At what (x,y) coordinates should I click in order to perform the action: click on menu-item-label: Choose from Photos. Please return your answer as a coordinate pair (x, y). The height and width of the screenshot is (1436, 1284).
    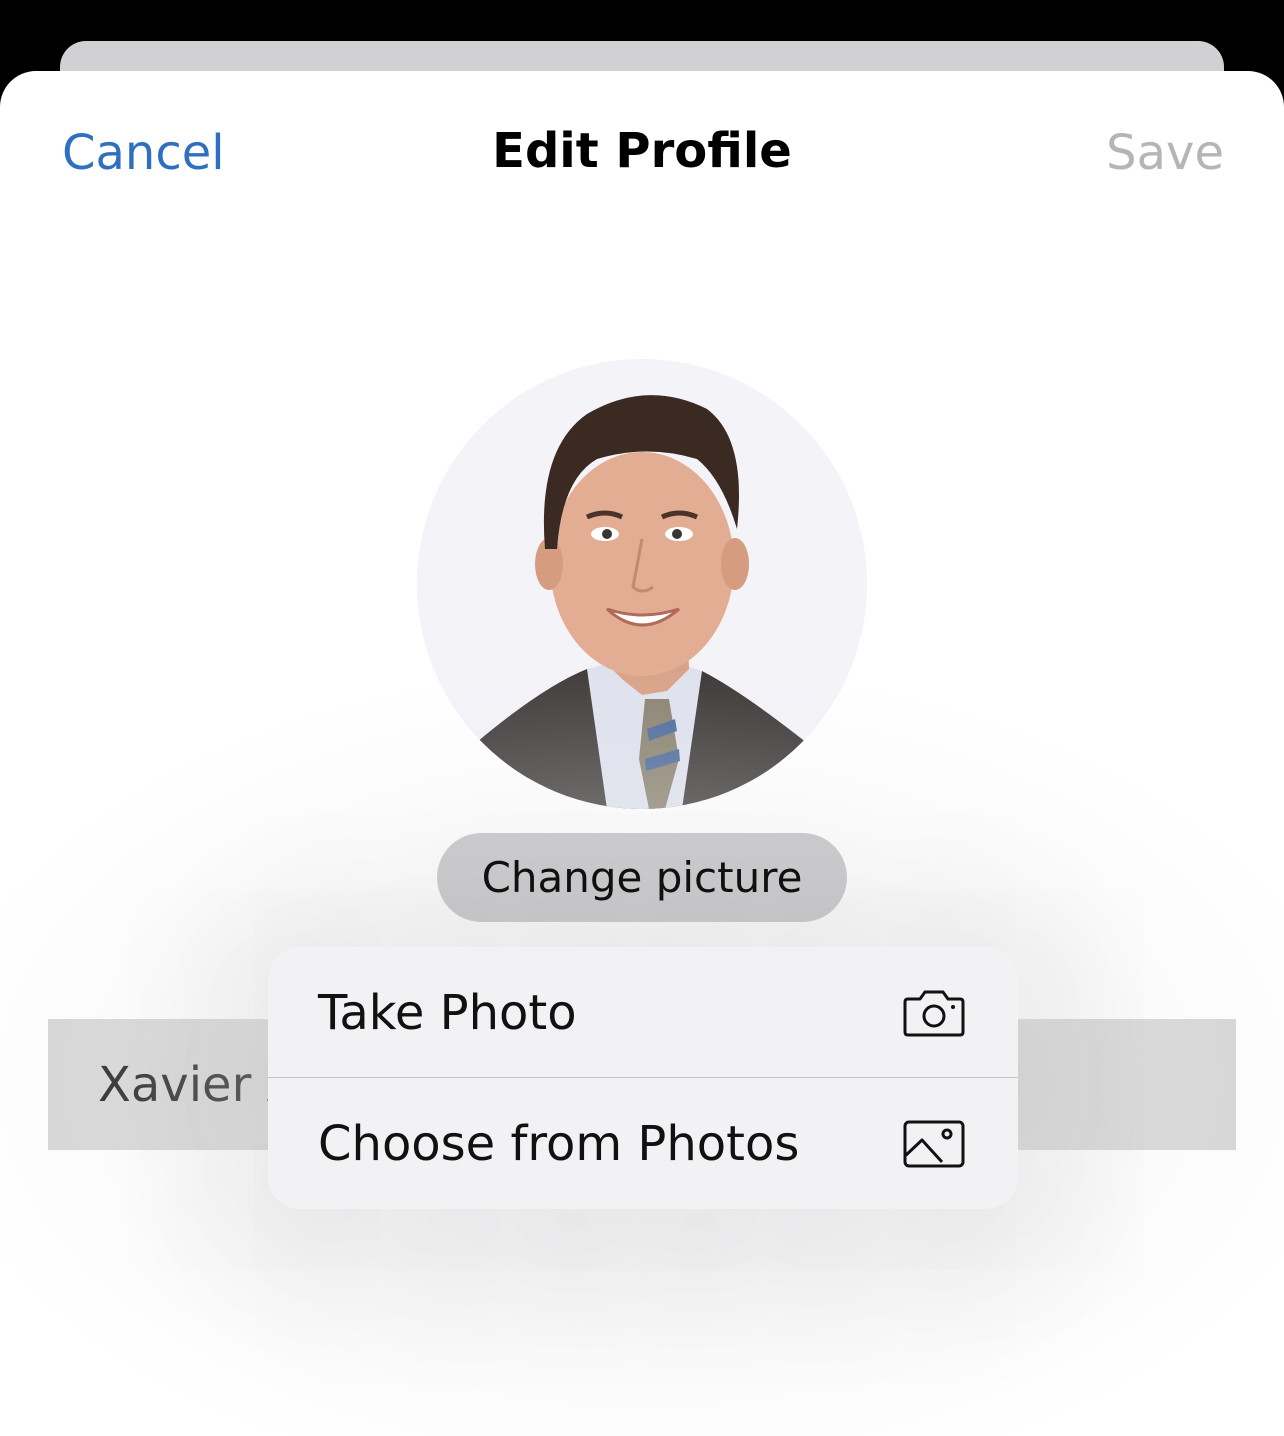
    Looking at the image, I should click on (559, 1144).